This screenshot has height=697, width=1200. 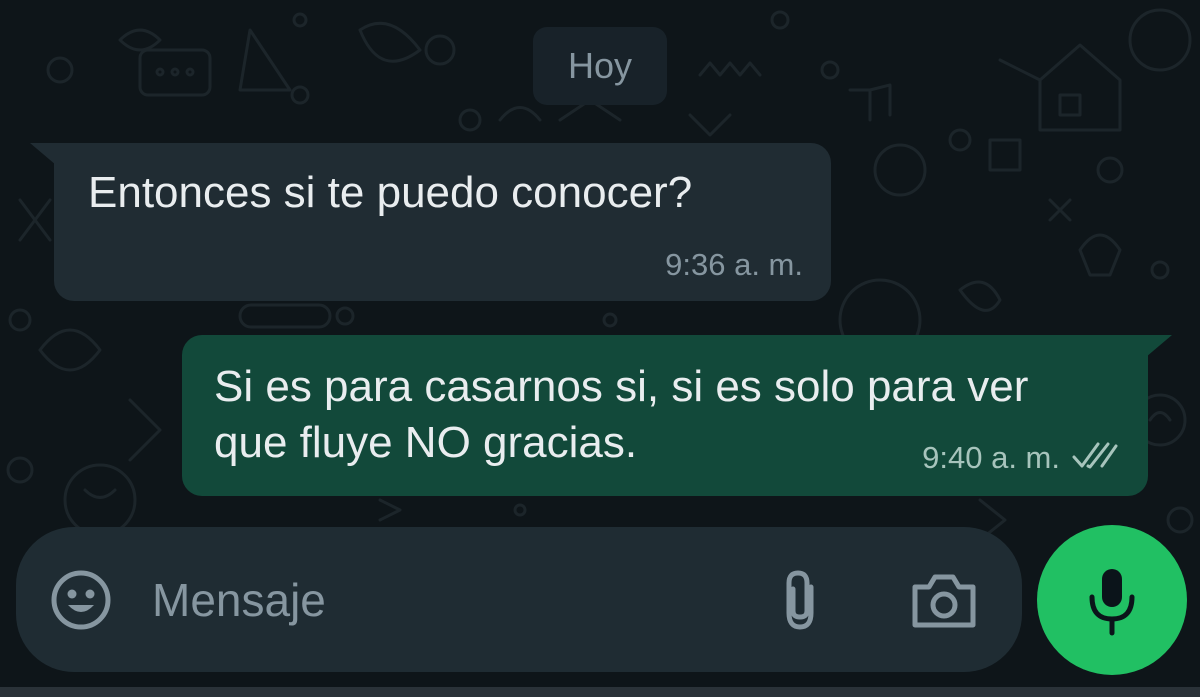 What do you see at coordinates (43, 154) in the screenshot?
I see `incoming-bubble-tail` at bounding box center [43, 154].